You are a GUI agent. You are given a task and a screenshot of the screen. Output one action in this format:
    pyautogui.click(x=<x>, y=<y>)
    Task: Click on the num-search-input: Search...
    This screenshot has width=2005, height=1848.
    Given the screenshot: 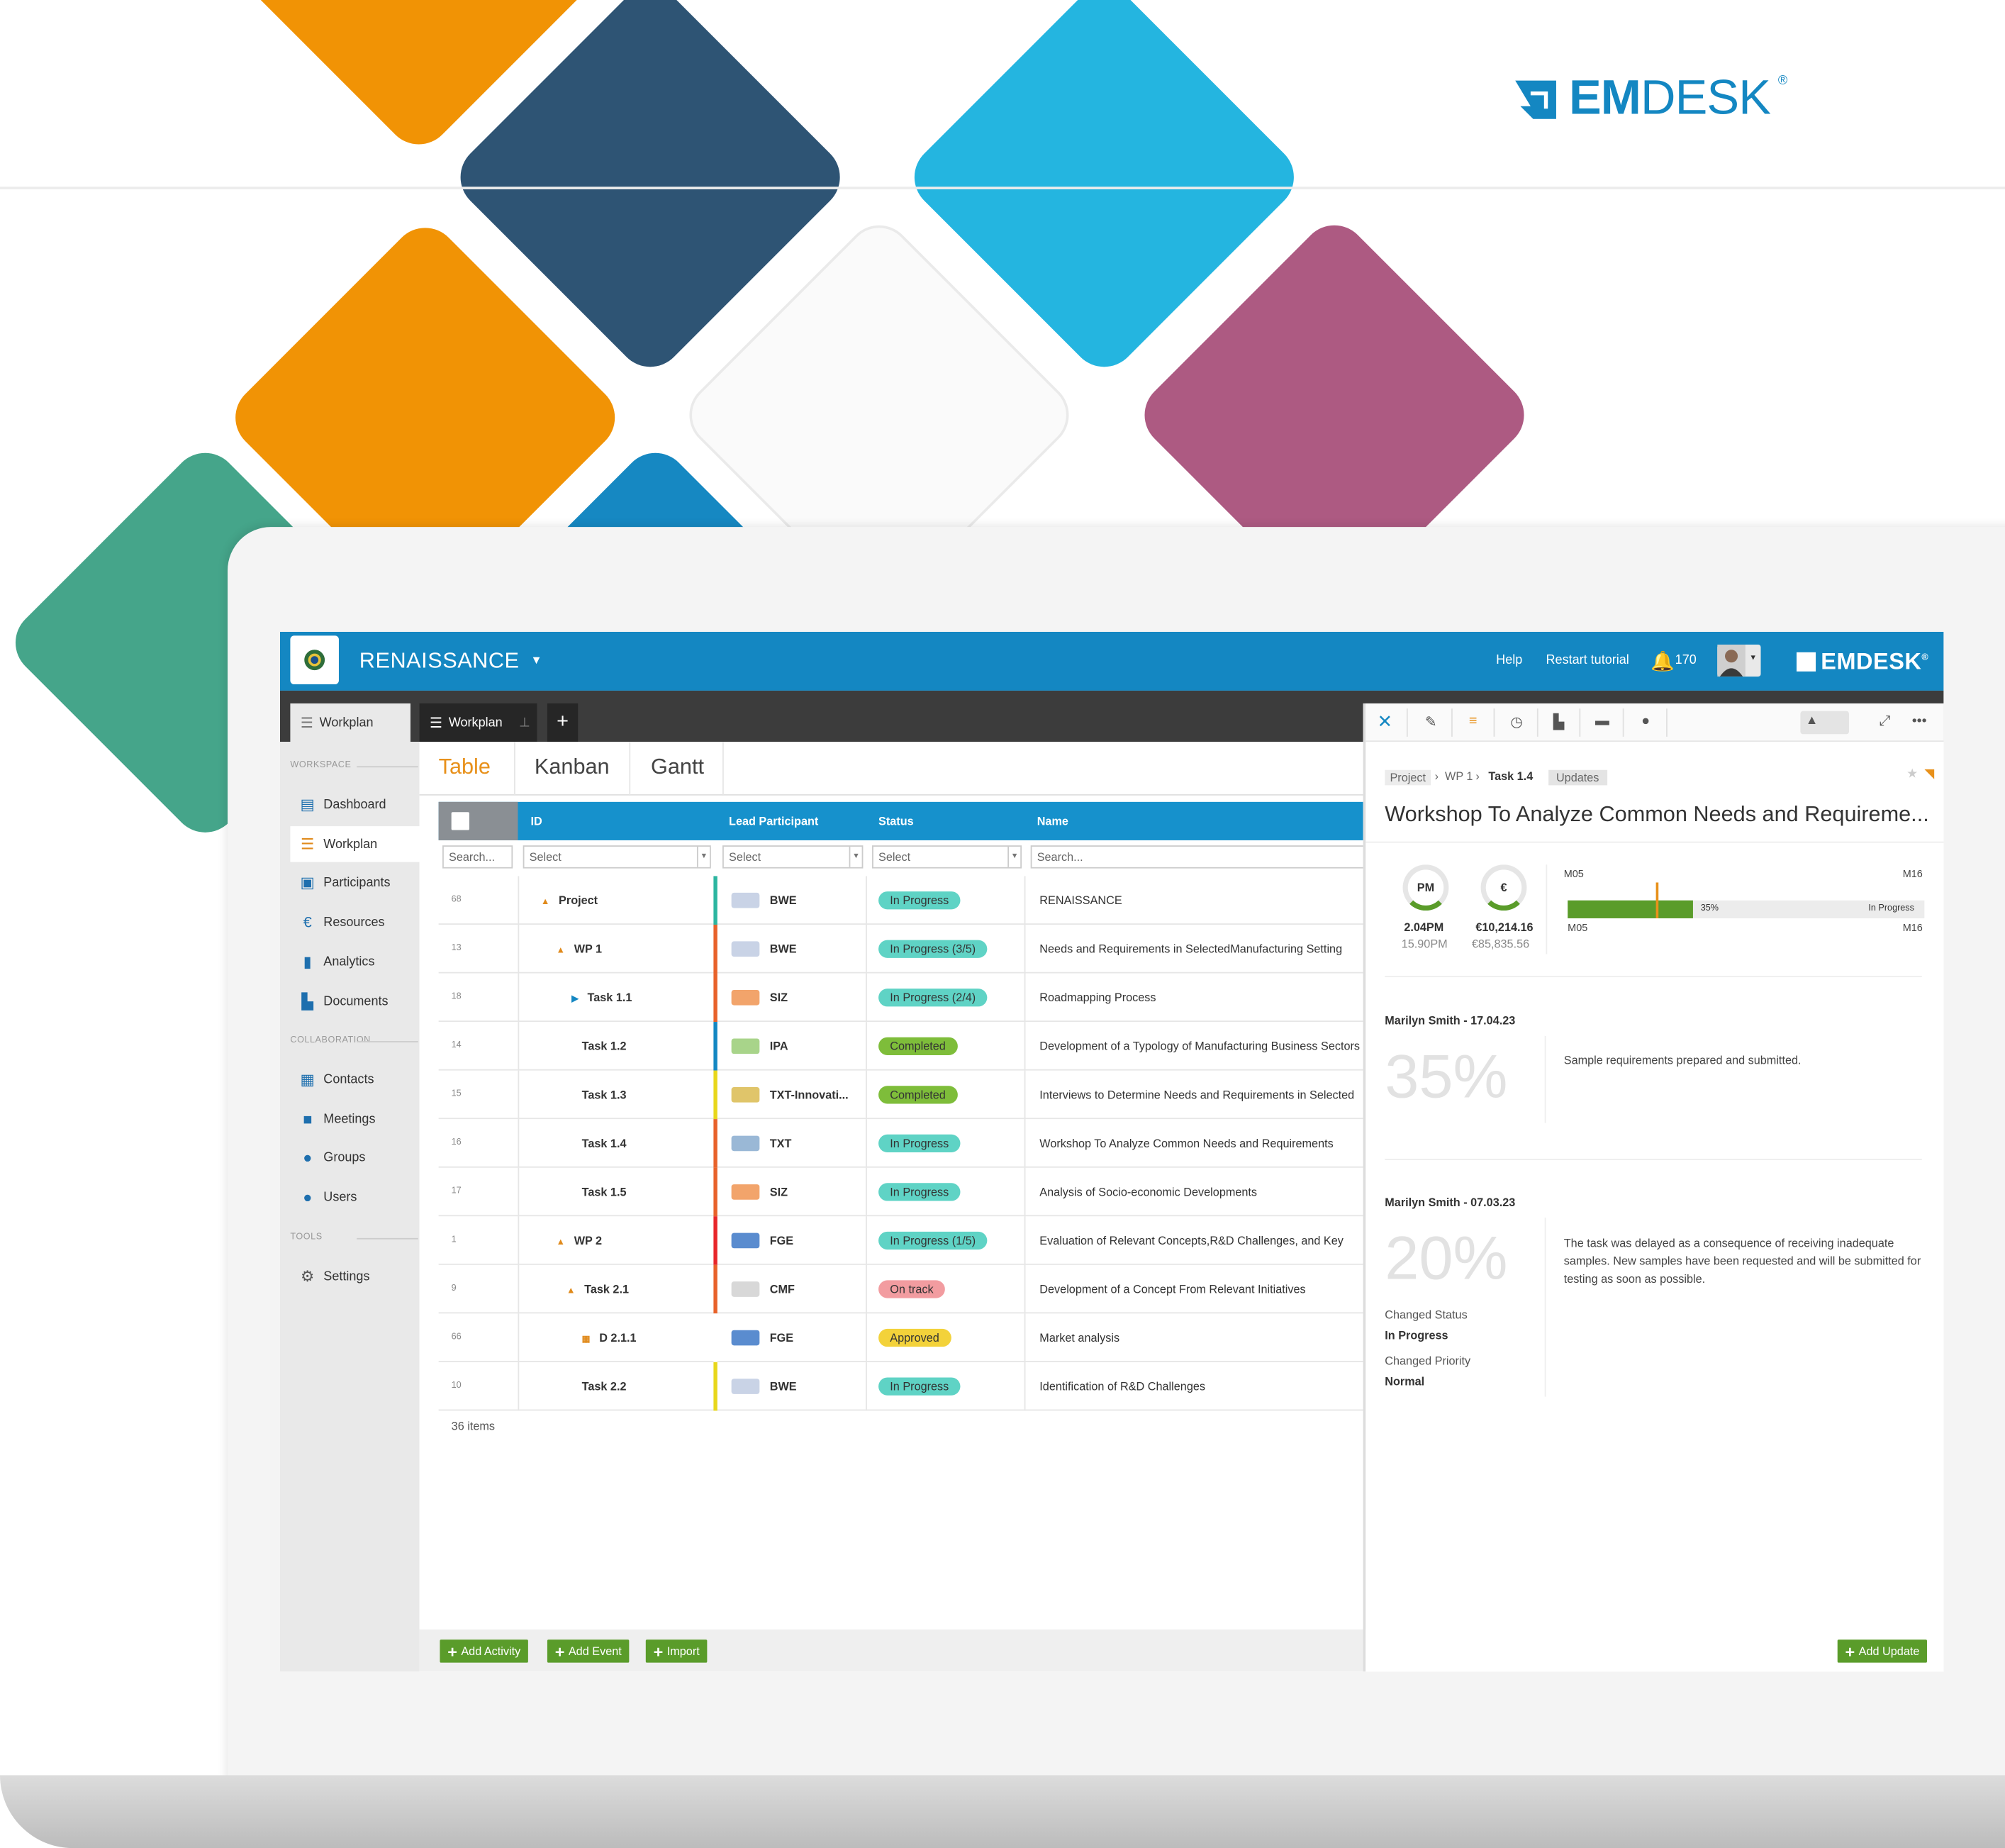 What is the action you would take?
    pyautogui.click(x=477, y=857)
    